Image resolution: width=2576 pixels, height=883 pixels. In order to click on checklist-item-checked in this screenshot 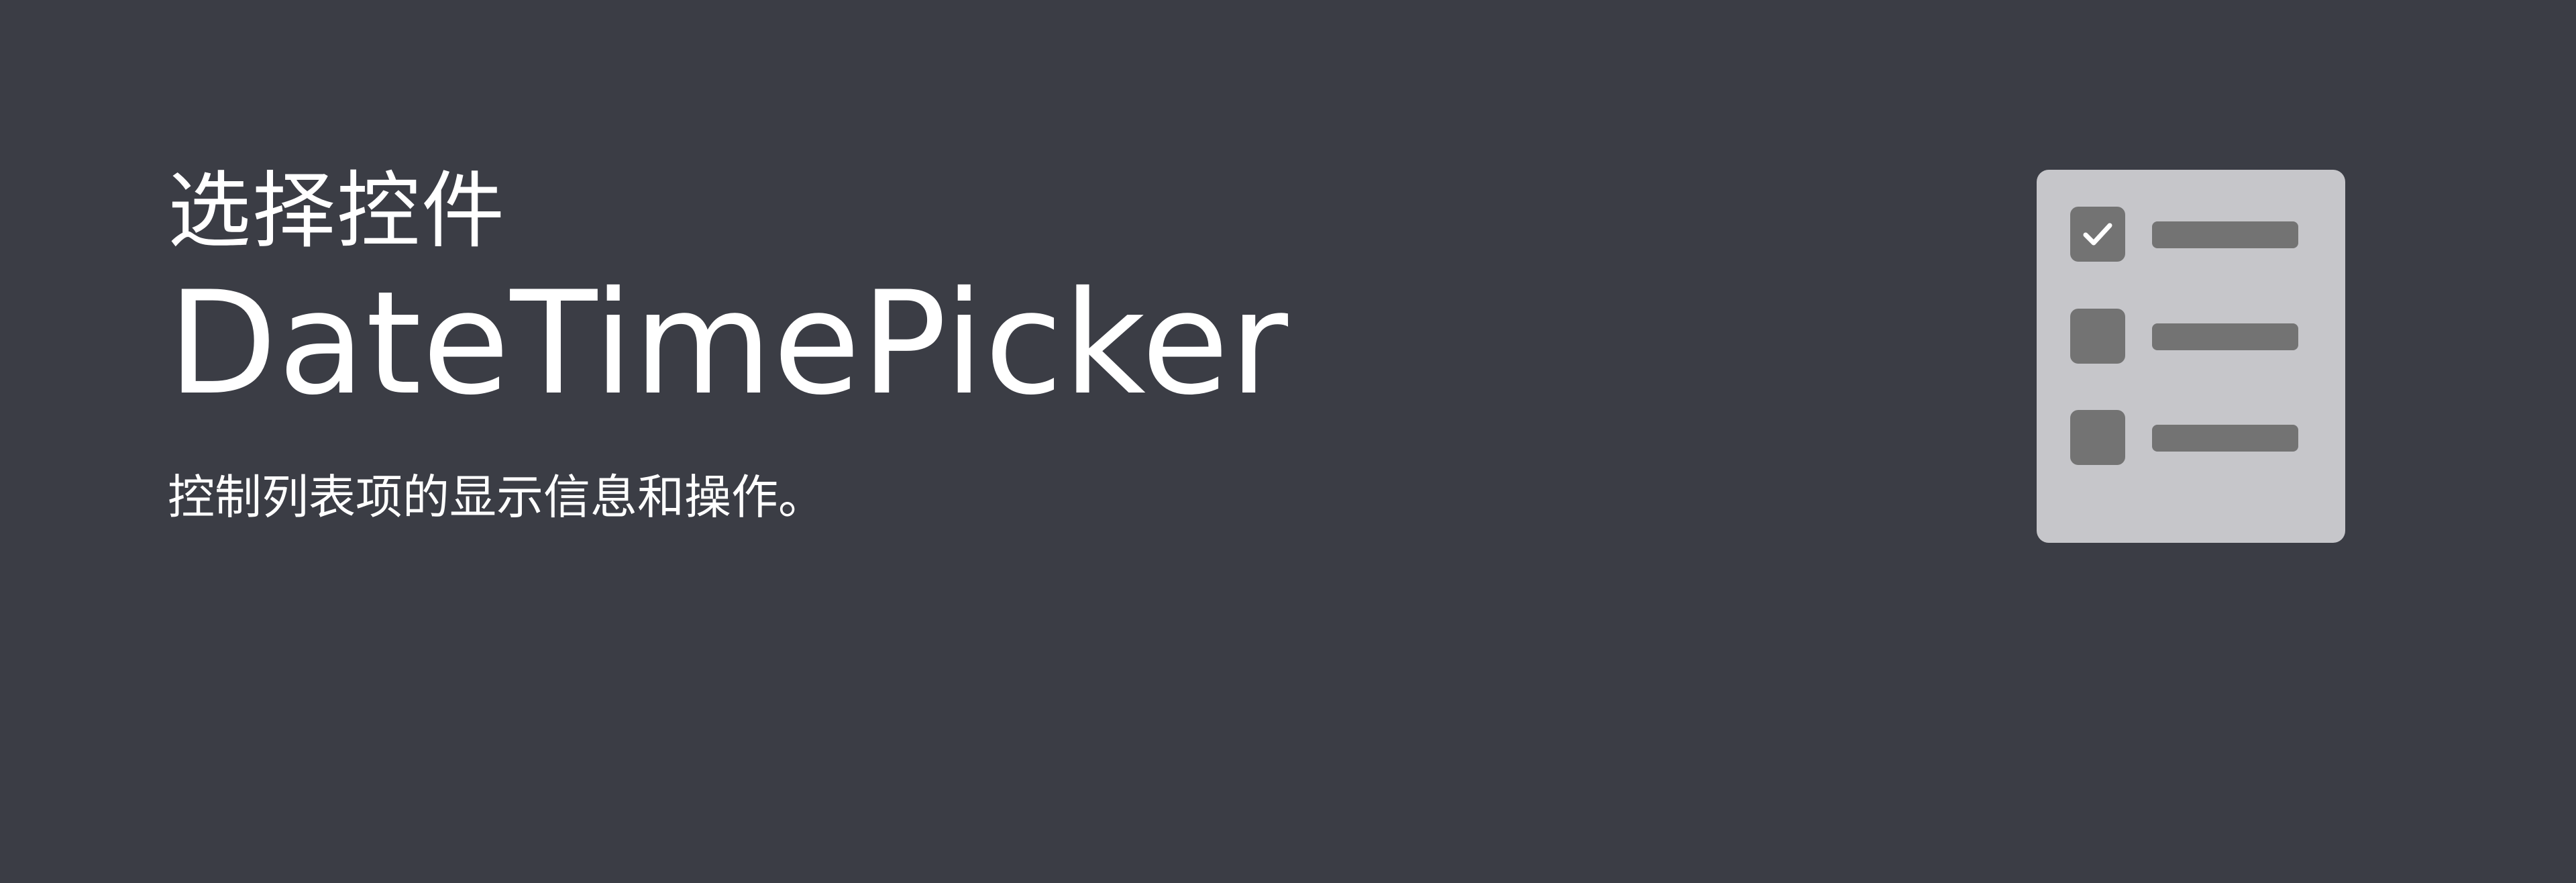, I will do `click(2194, 235)`.